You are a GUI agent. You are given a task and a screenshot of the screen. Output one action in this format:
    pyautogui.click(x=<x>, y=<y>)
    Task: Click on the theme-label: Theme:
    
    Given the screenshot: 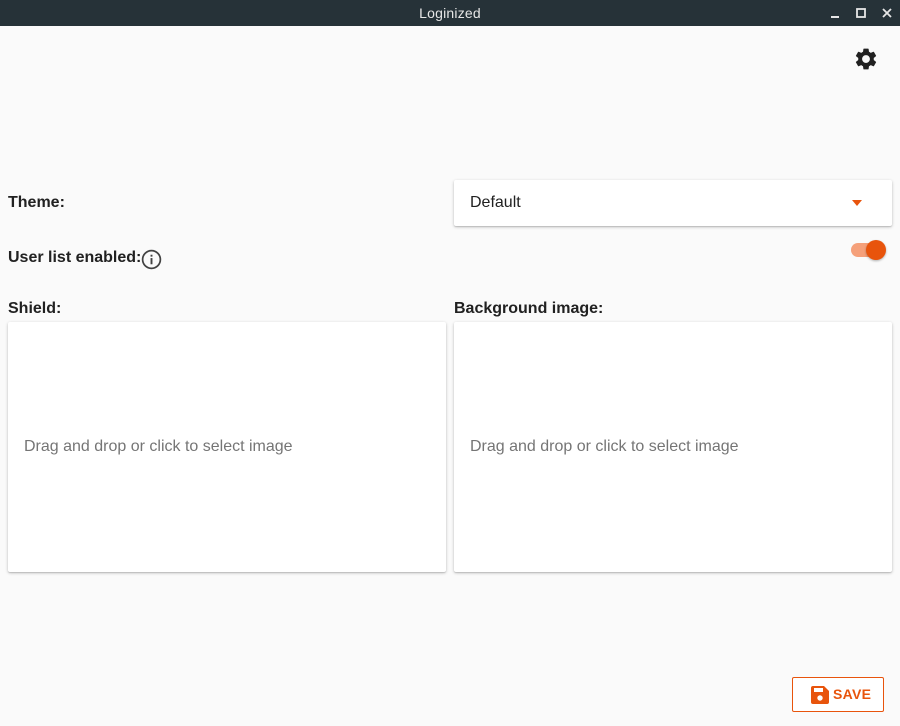 What is the action you would take?
    pyautogui.click(x=36, y=202)
    